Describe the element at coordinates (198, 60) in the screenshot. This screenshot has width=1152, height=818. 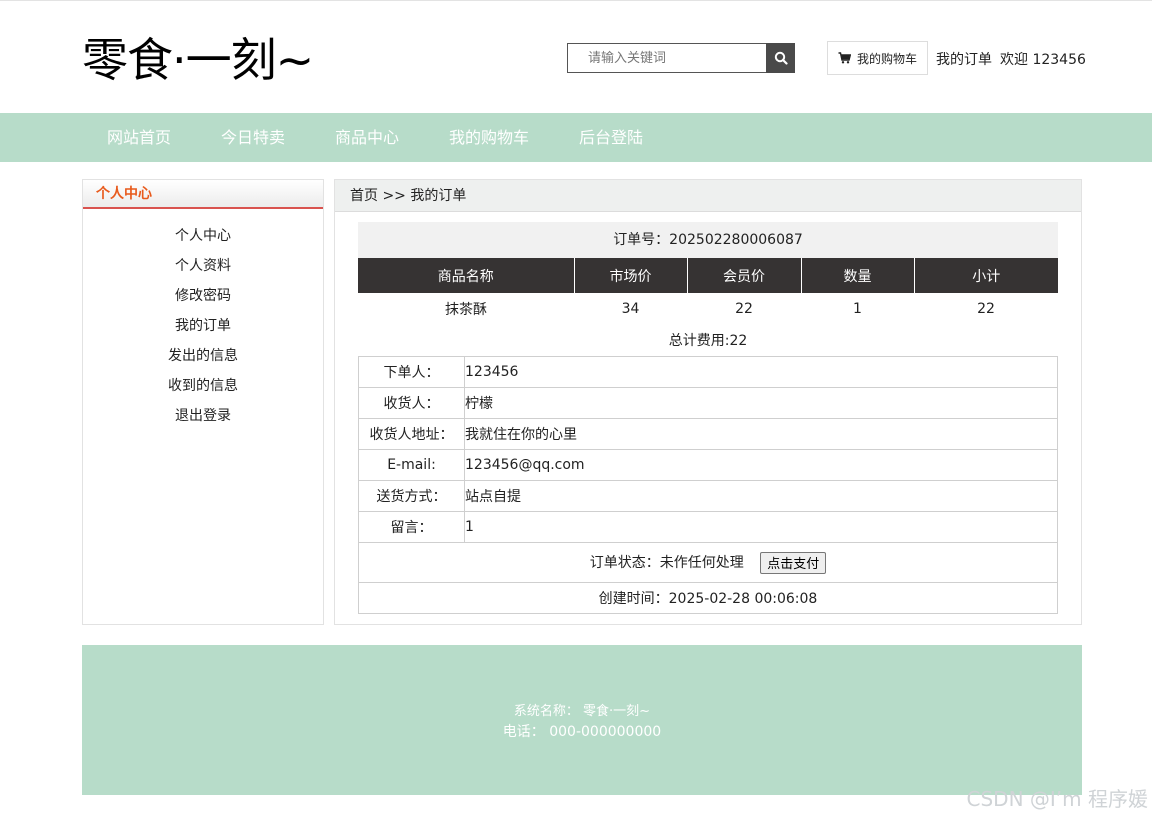
I see `site-logo: 零食·一刻~` at that location.